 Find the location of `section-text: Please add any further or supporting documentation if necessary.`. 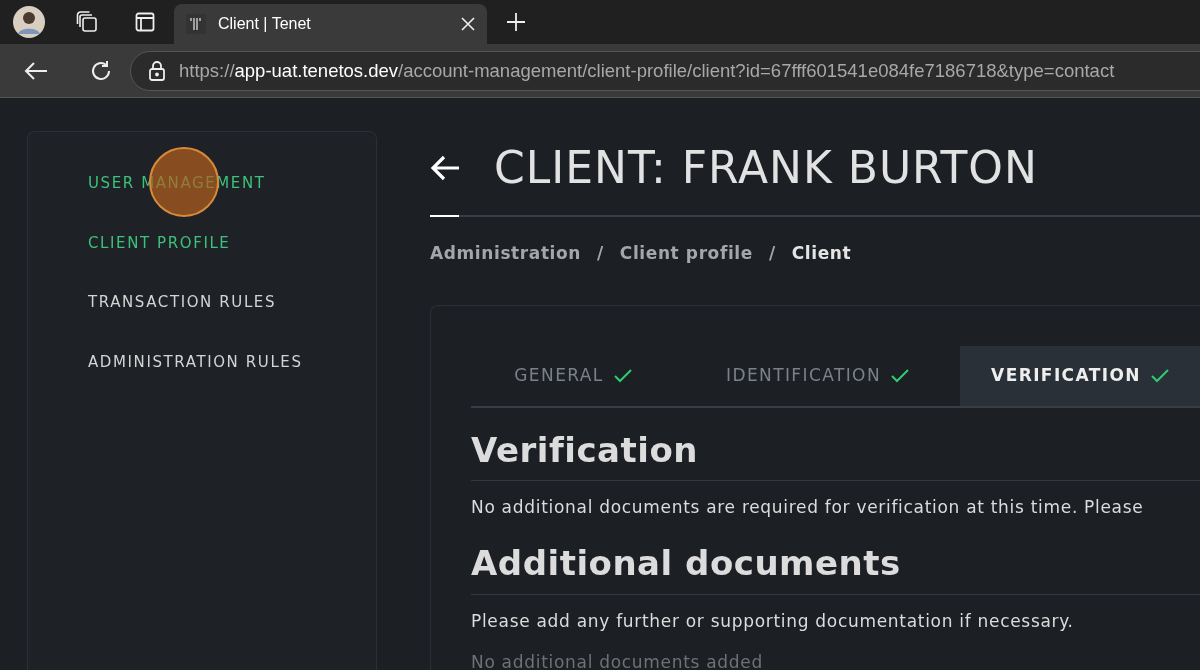

section-text: Please add any further or supporting documentation if necessary. is located at coordinates (773, 621).